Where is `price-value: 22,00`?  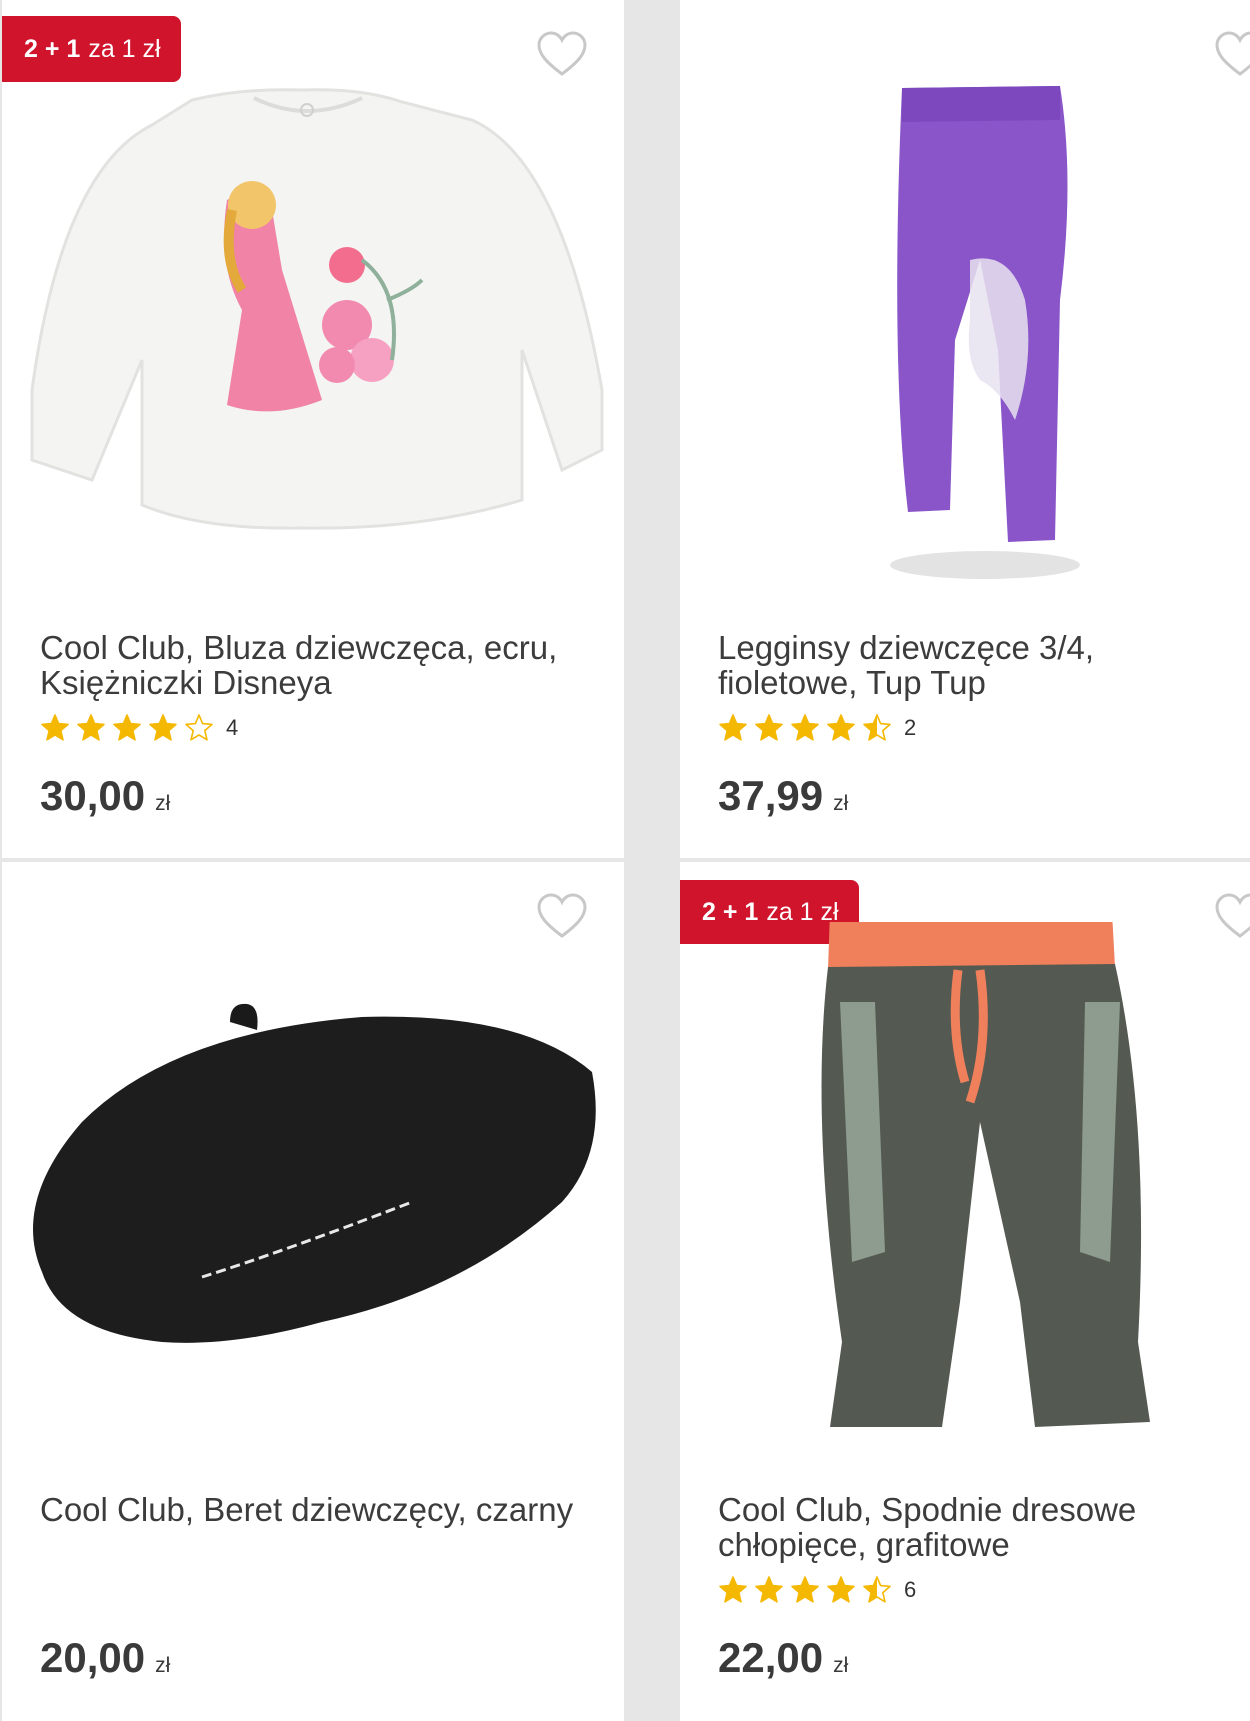
price-value: 22,00 is located at coordinates (771, 1657).